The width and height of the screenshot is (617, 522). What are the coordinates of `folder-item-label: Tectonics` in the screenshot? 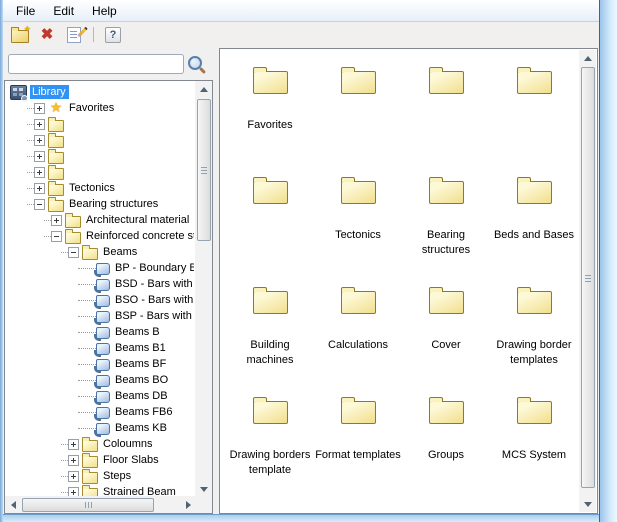 It's located at (358, 235).